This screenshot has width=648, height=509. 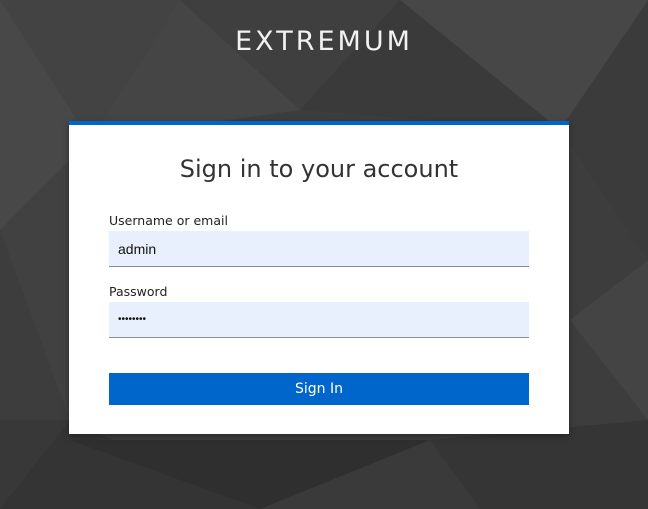 I want to click on login-title: Sign in to your account, so click(x=319, y=169).